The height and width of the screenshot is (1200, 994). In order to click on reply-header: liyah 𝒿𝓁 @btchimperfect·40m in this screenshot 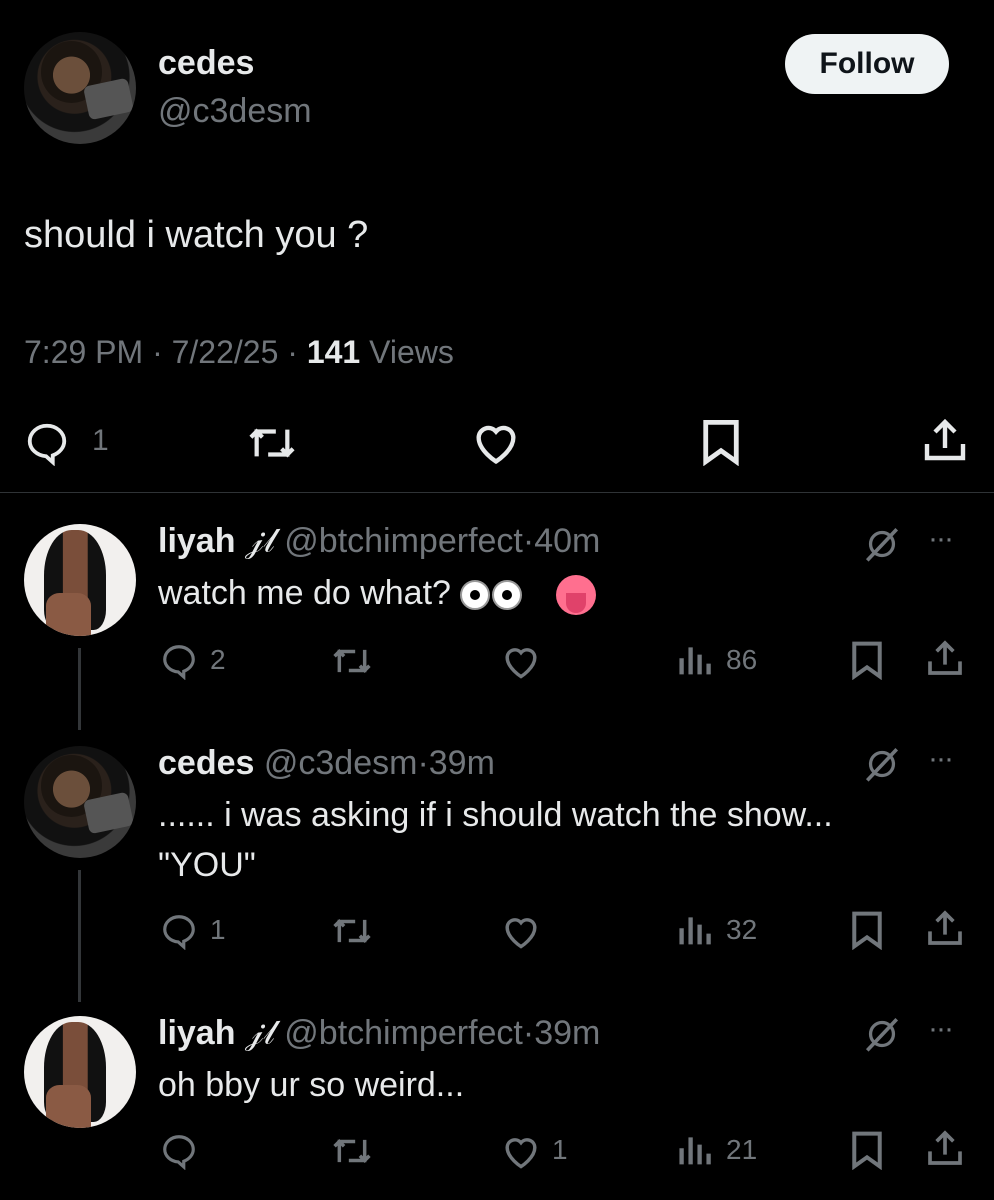, I will do `click(379, 541)`.